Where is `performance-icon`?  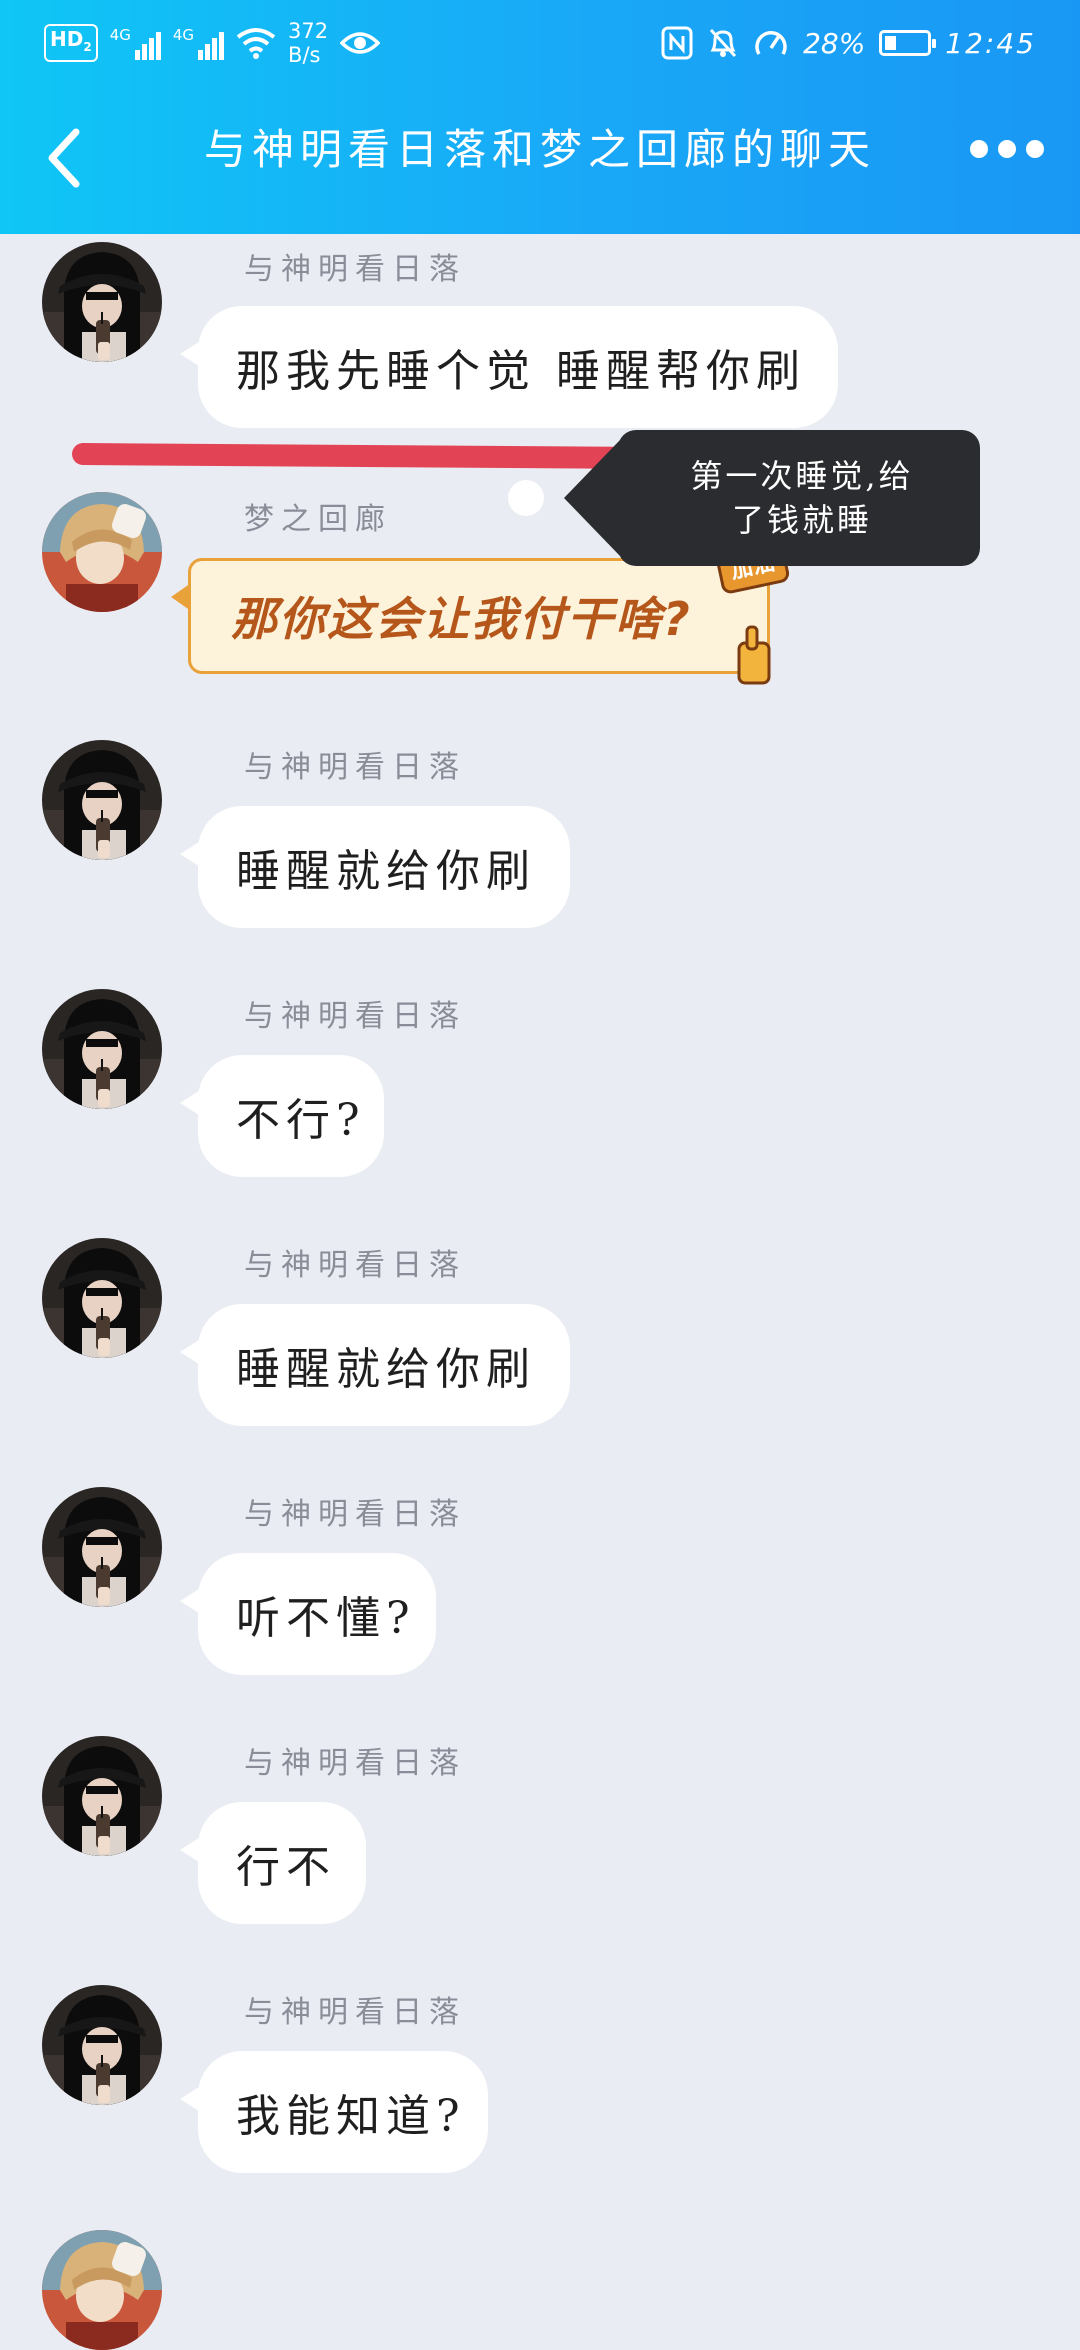
performance-icon is located at coordinates (771, 43).